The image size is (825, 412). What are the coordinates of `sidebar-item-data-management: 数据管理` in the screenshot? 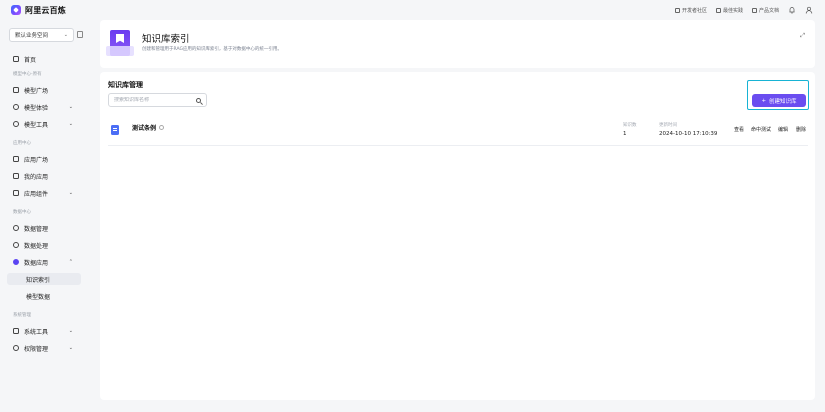 It's located at (44, 228).